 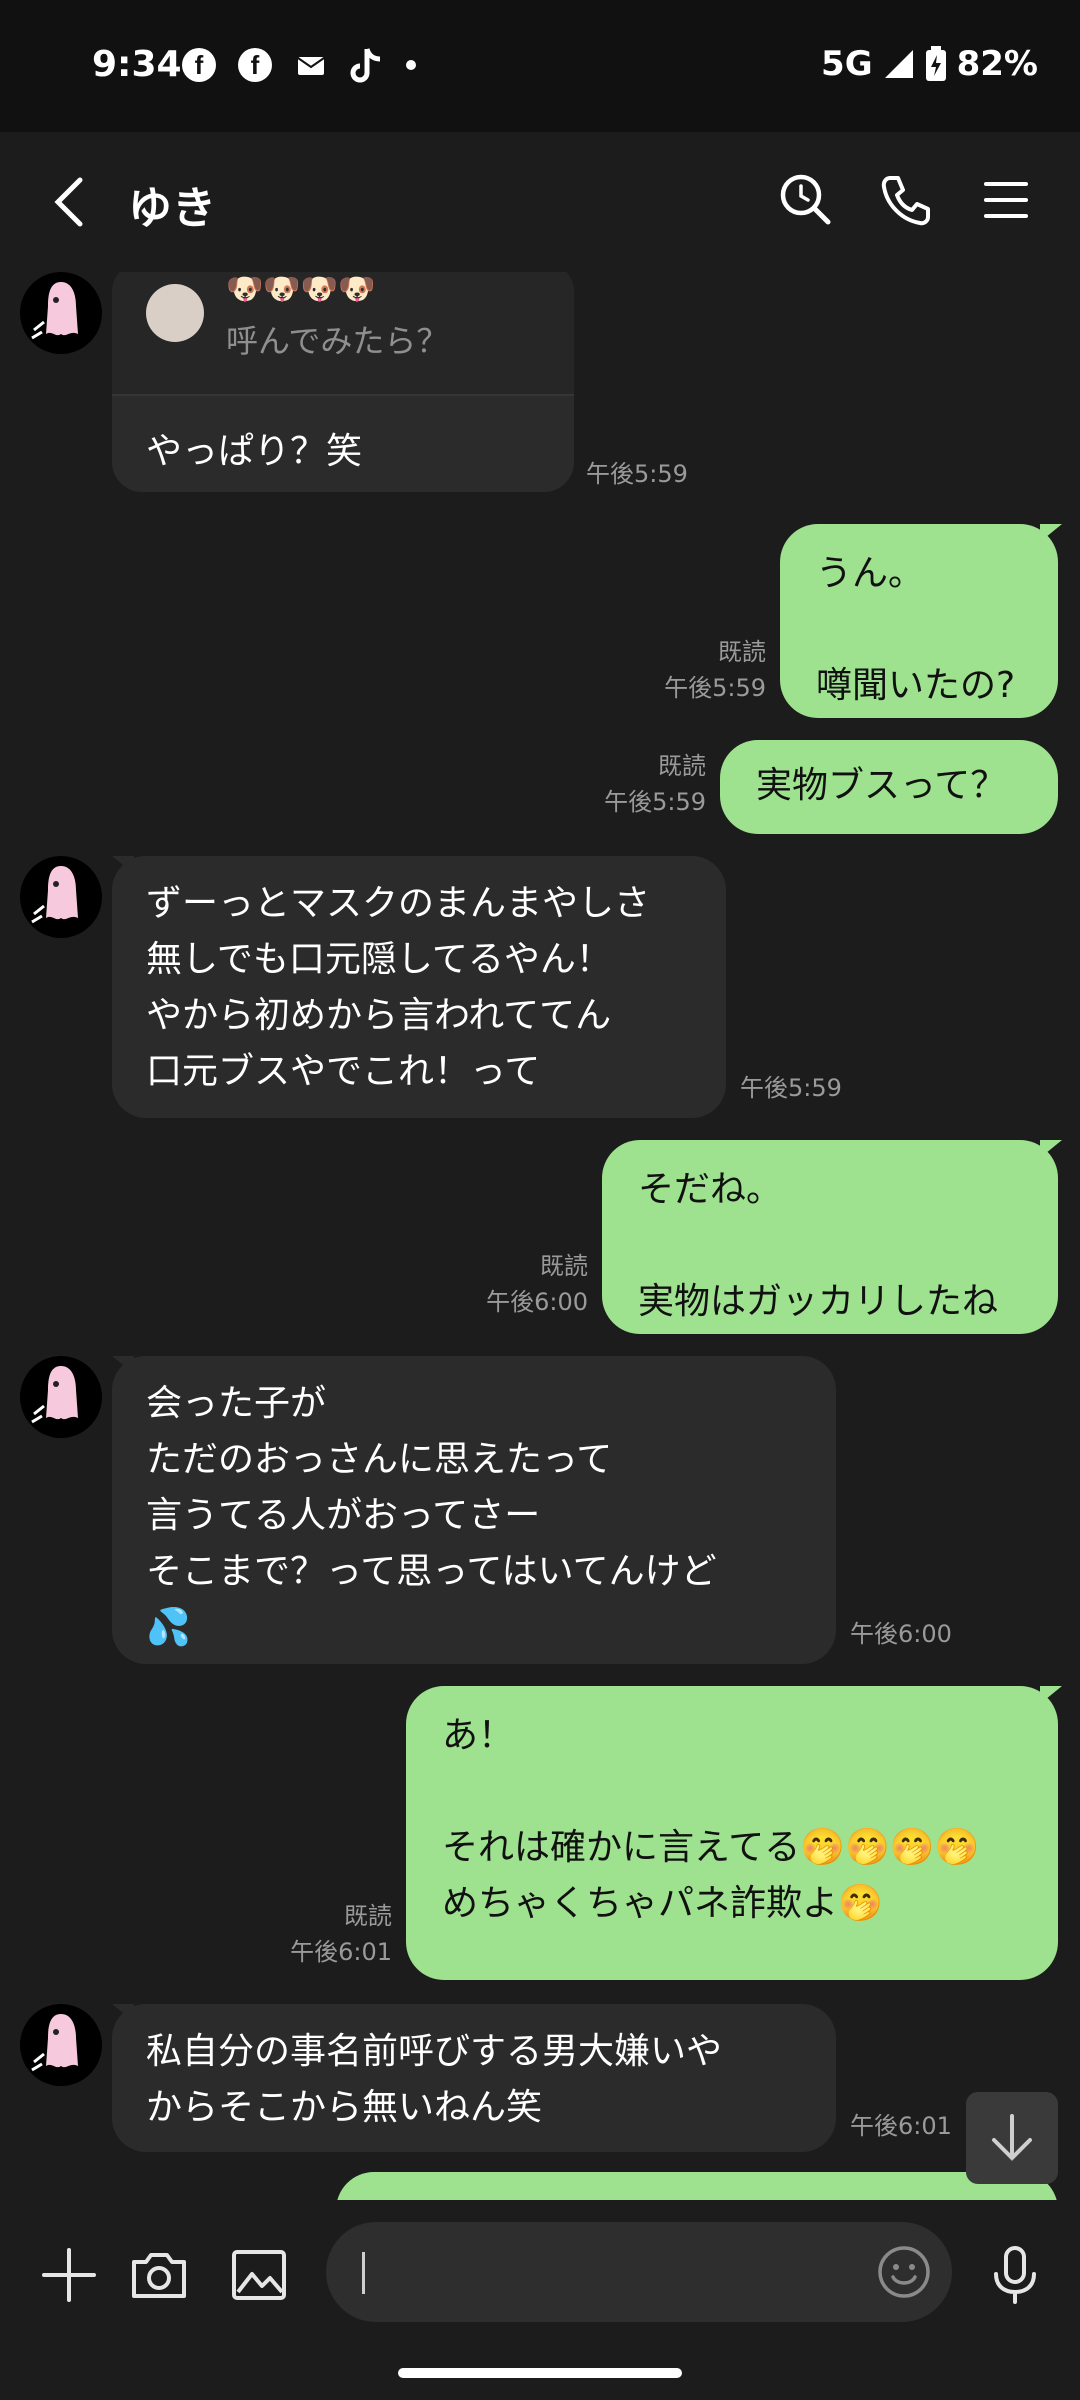 I want to click on back-icon, so click(x=71, y=202).